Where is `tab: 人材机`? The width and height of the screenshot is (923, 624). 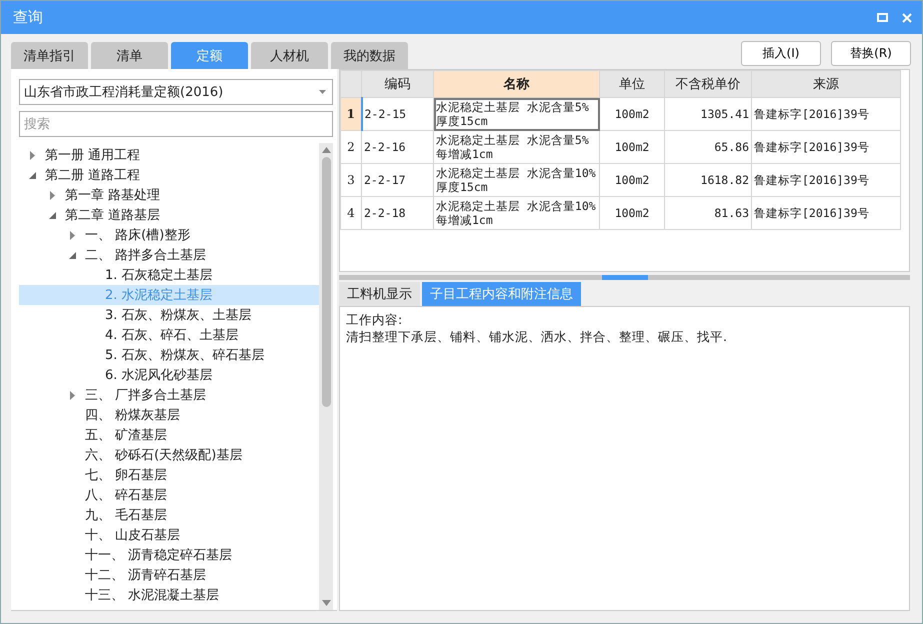 tab: 人材机 is located at coordinates (289, 55).